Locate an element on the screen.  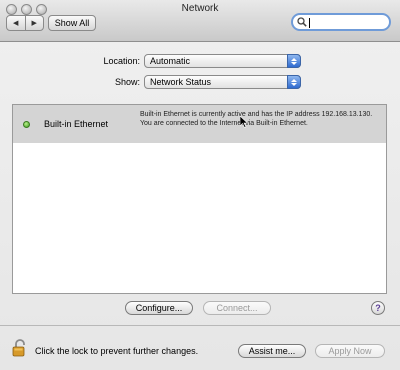
show-popup: Network Status is located at coordinates (222, 82).